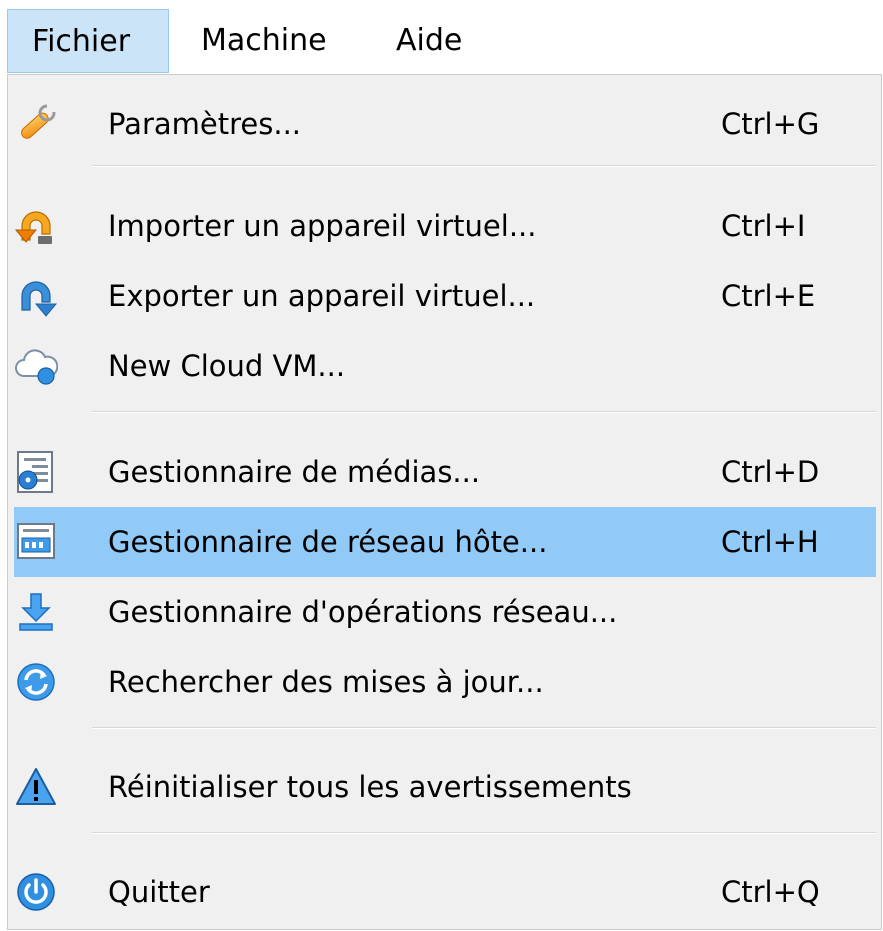 The width and height of the screenshot is (883, 931). What do you see at coordinates (770, 542) in the screenshot?
I see `menu-item-shortcut: Ctrl+H` at bounding box center [770, 542].